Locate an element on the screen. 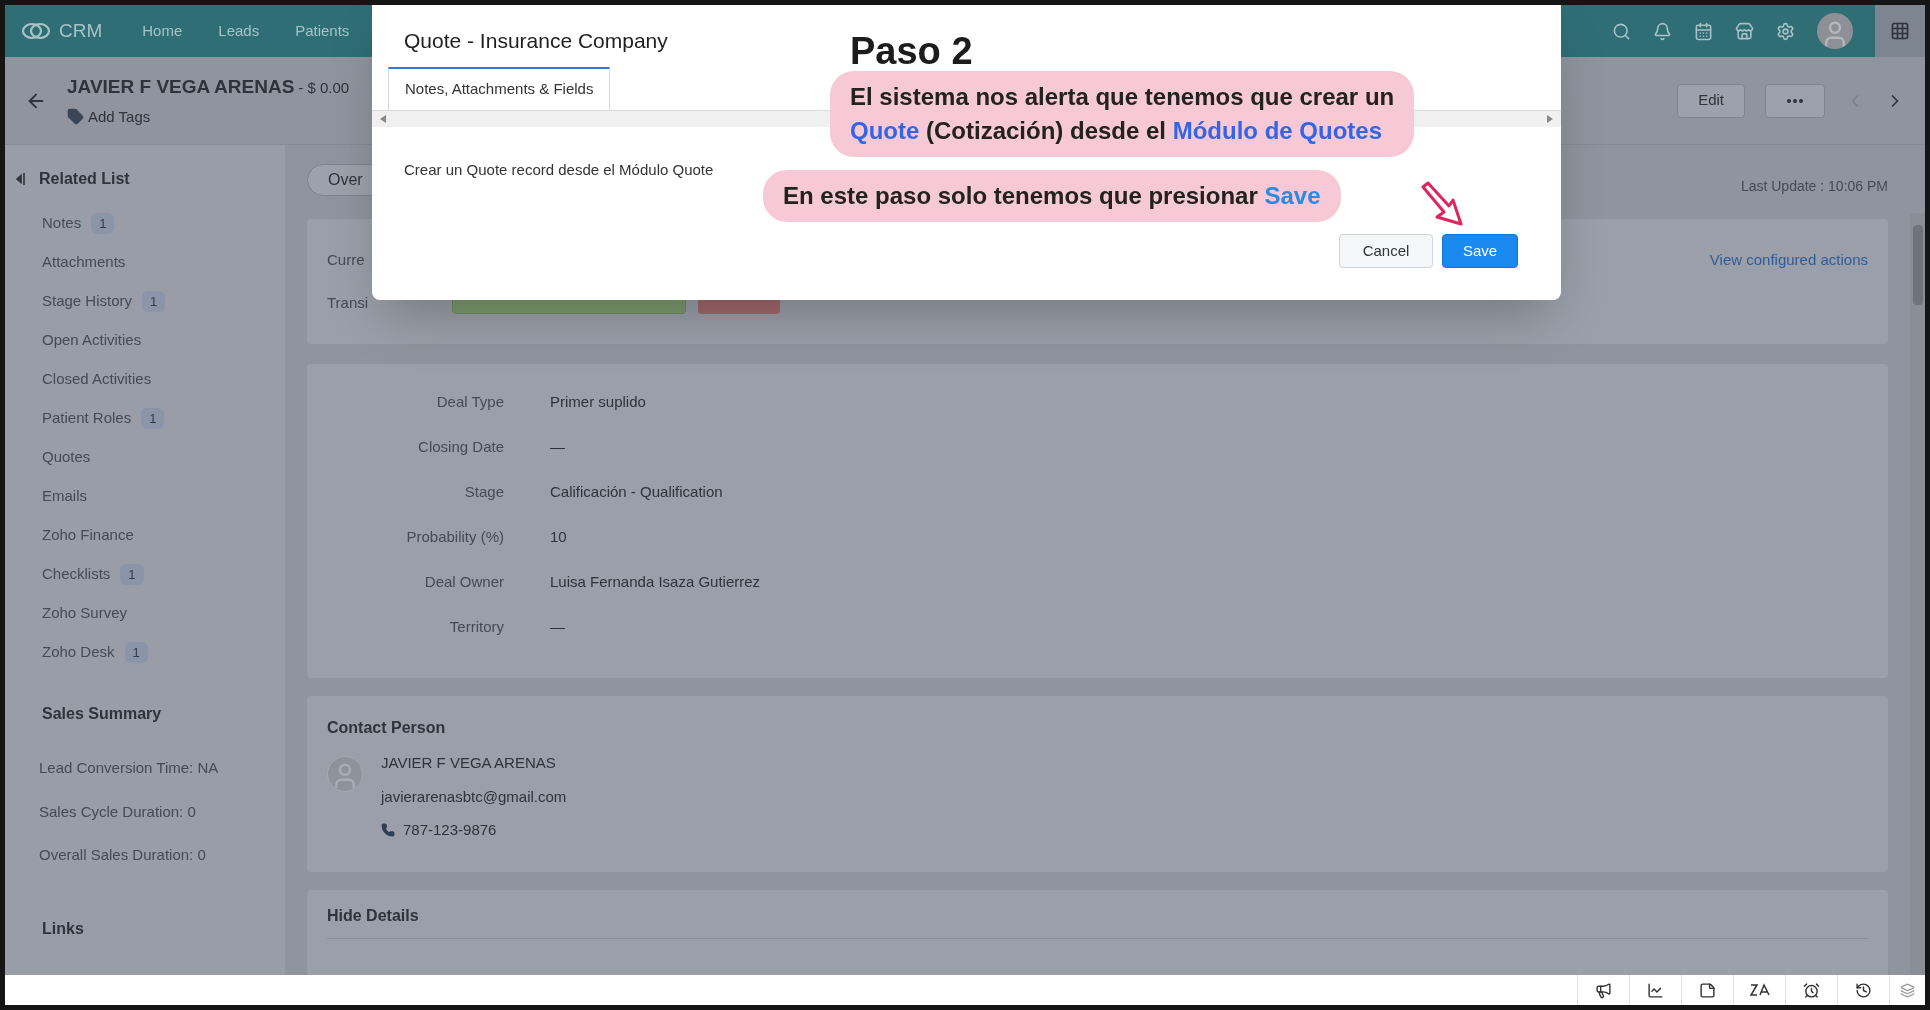 This screenshot has width=1930, height=1010. last-update-text: Last Update : 10:06 PM is located at coordinates (1814, 186).